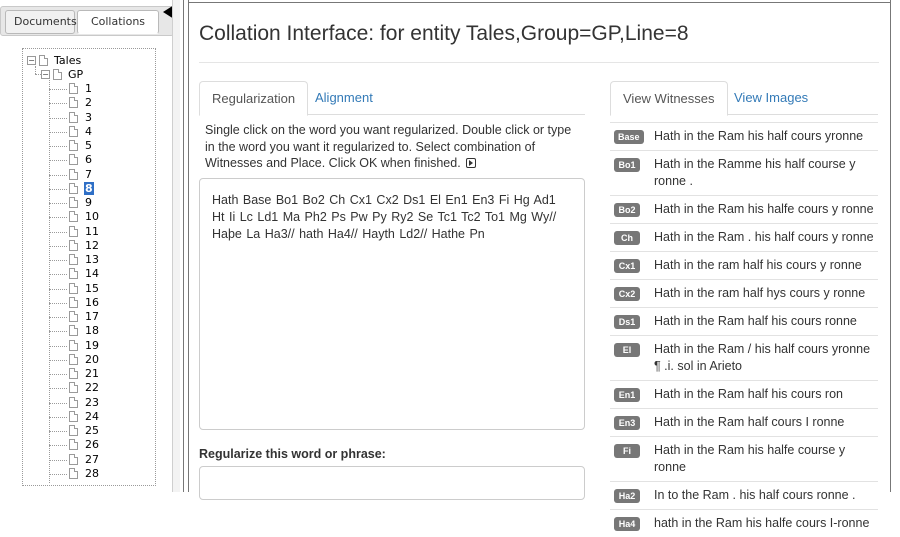 The width and height of the screenshot is (900, 537). I want to click on panel-splitter, so click(186, 246).